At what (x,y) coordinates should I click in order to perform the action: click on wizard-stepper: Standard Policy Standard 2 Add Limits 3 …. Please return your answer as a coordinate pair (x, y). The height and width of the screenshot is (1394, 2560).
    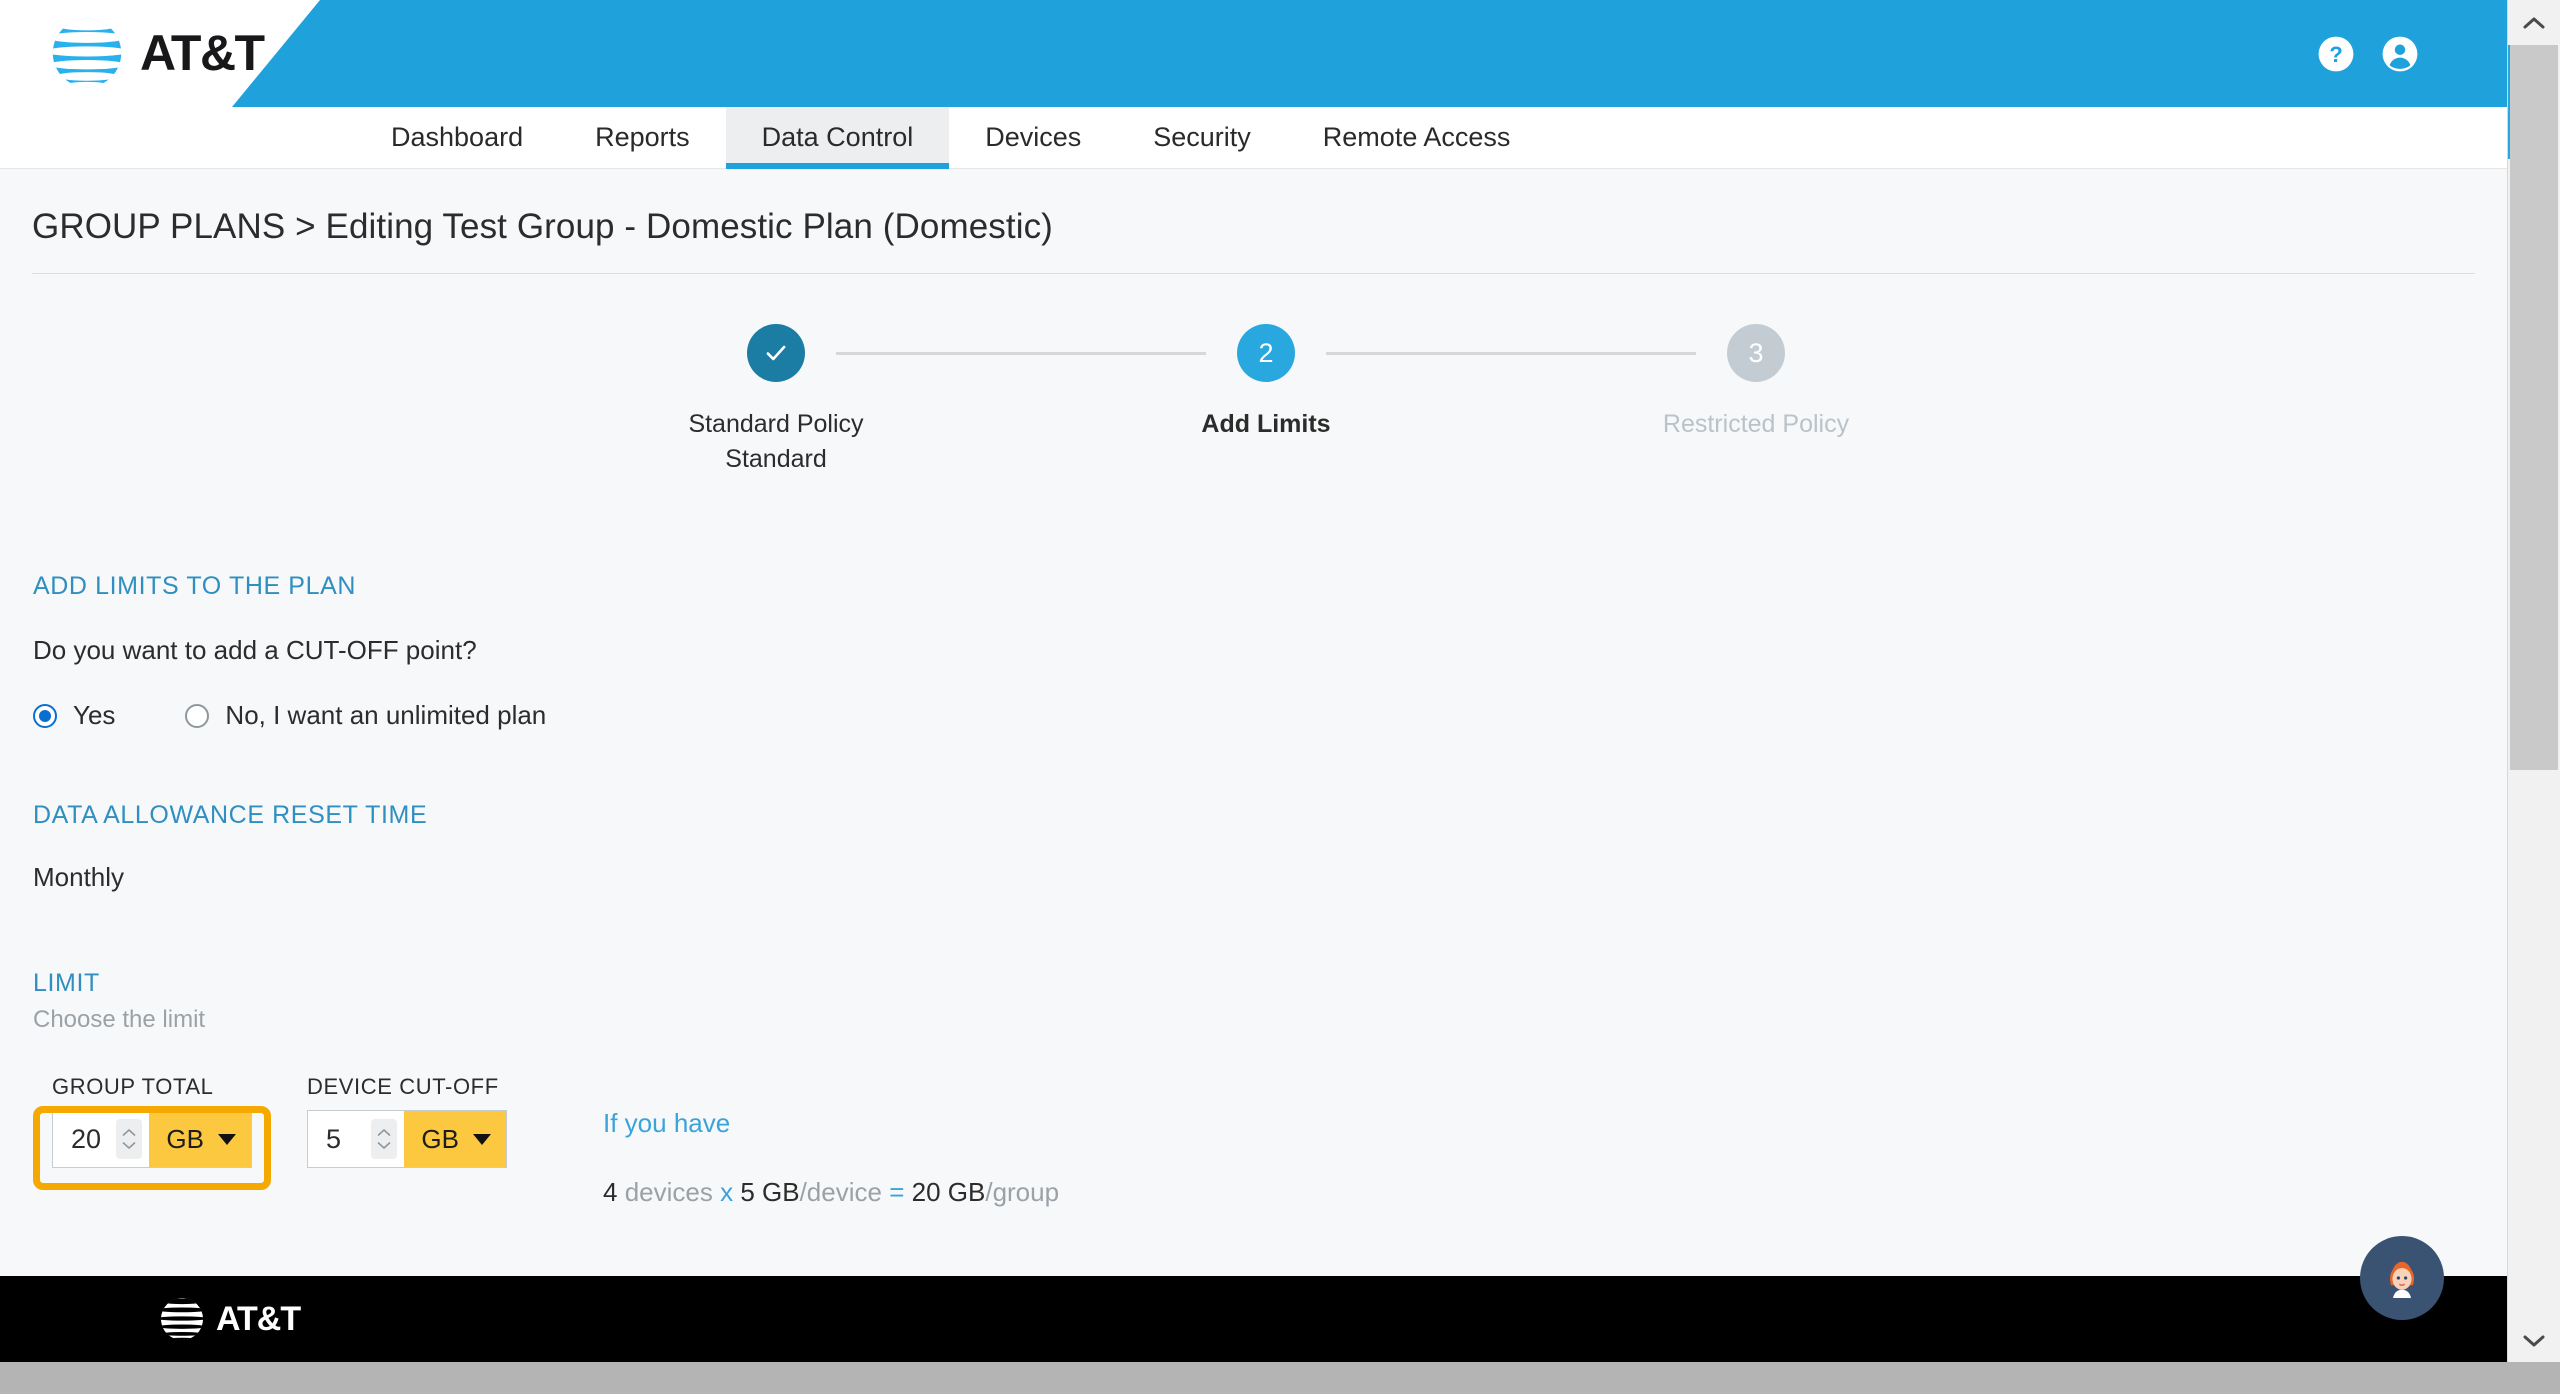
    Looking at the image, I should click on (1268, 400).